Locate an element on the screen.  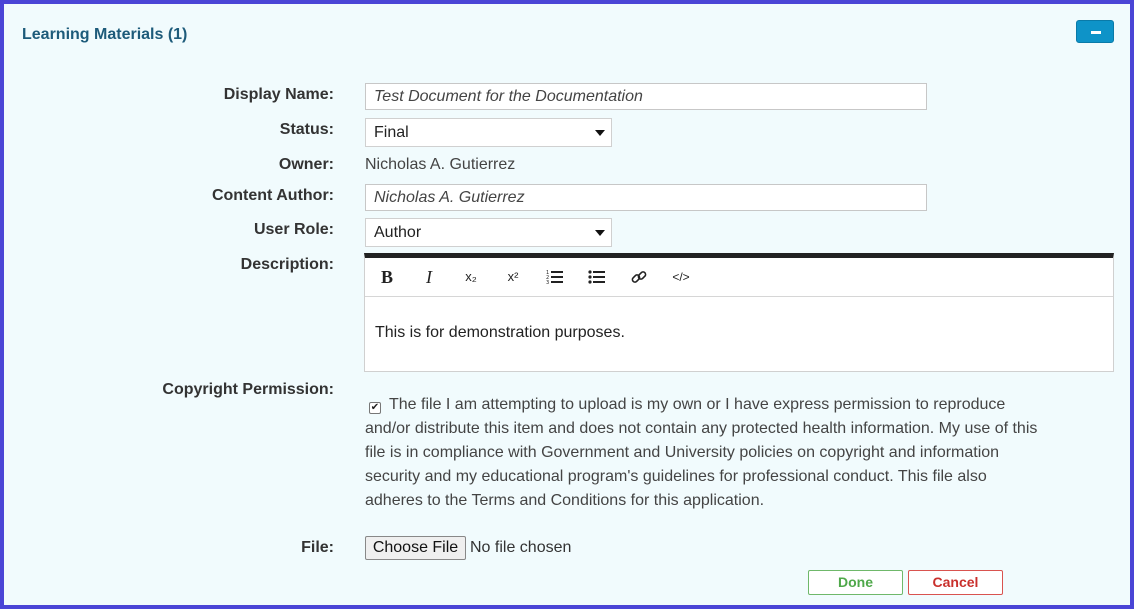
status-label: Status: is located at coordinates (306, 129).